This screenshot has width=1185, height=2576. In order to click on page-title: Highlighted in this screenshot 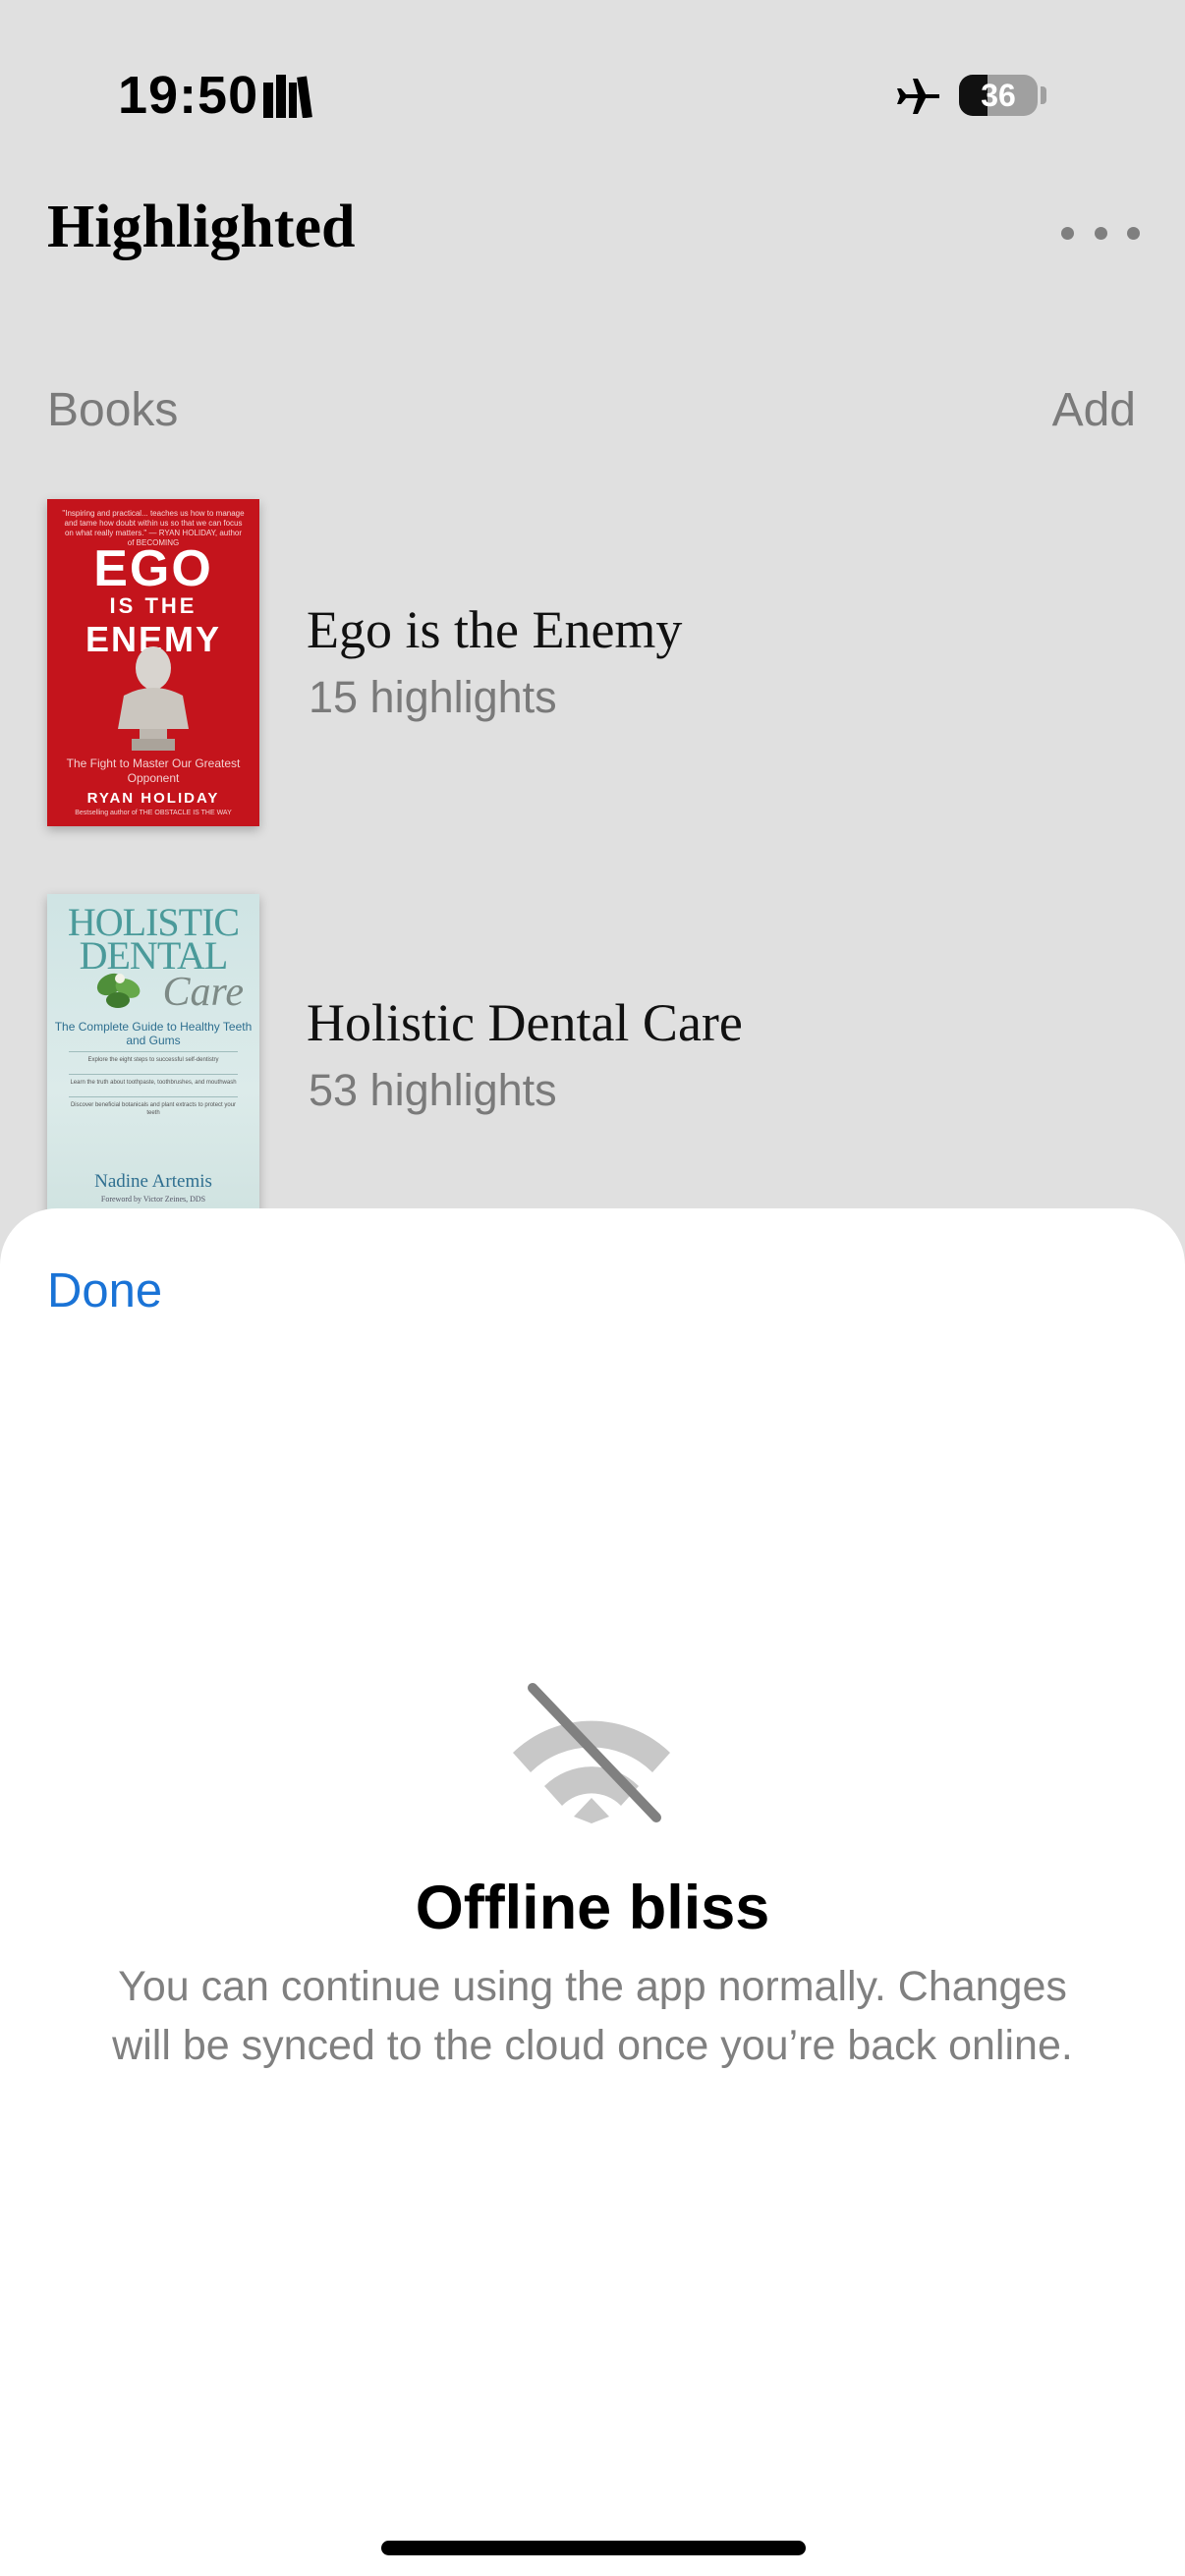, I will do `click(201, 227)`.